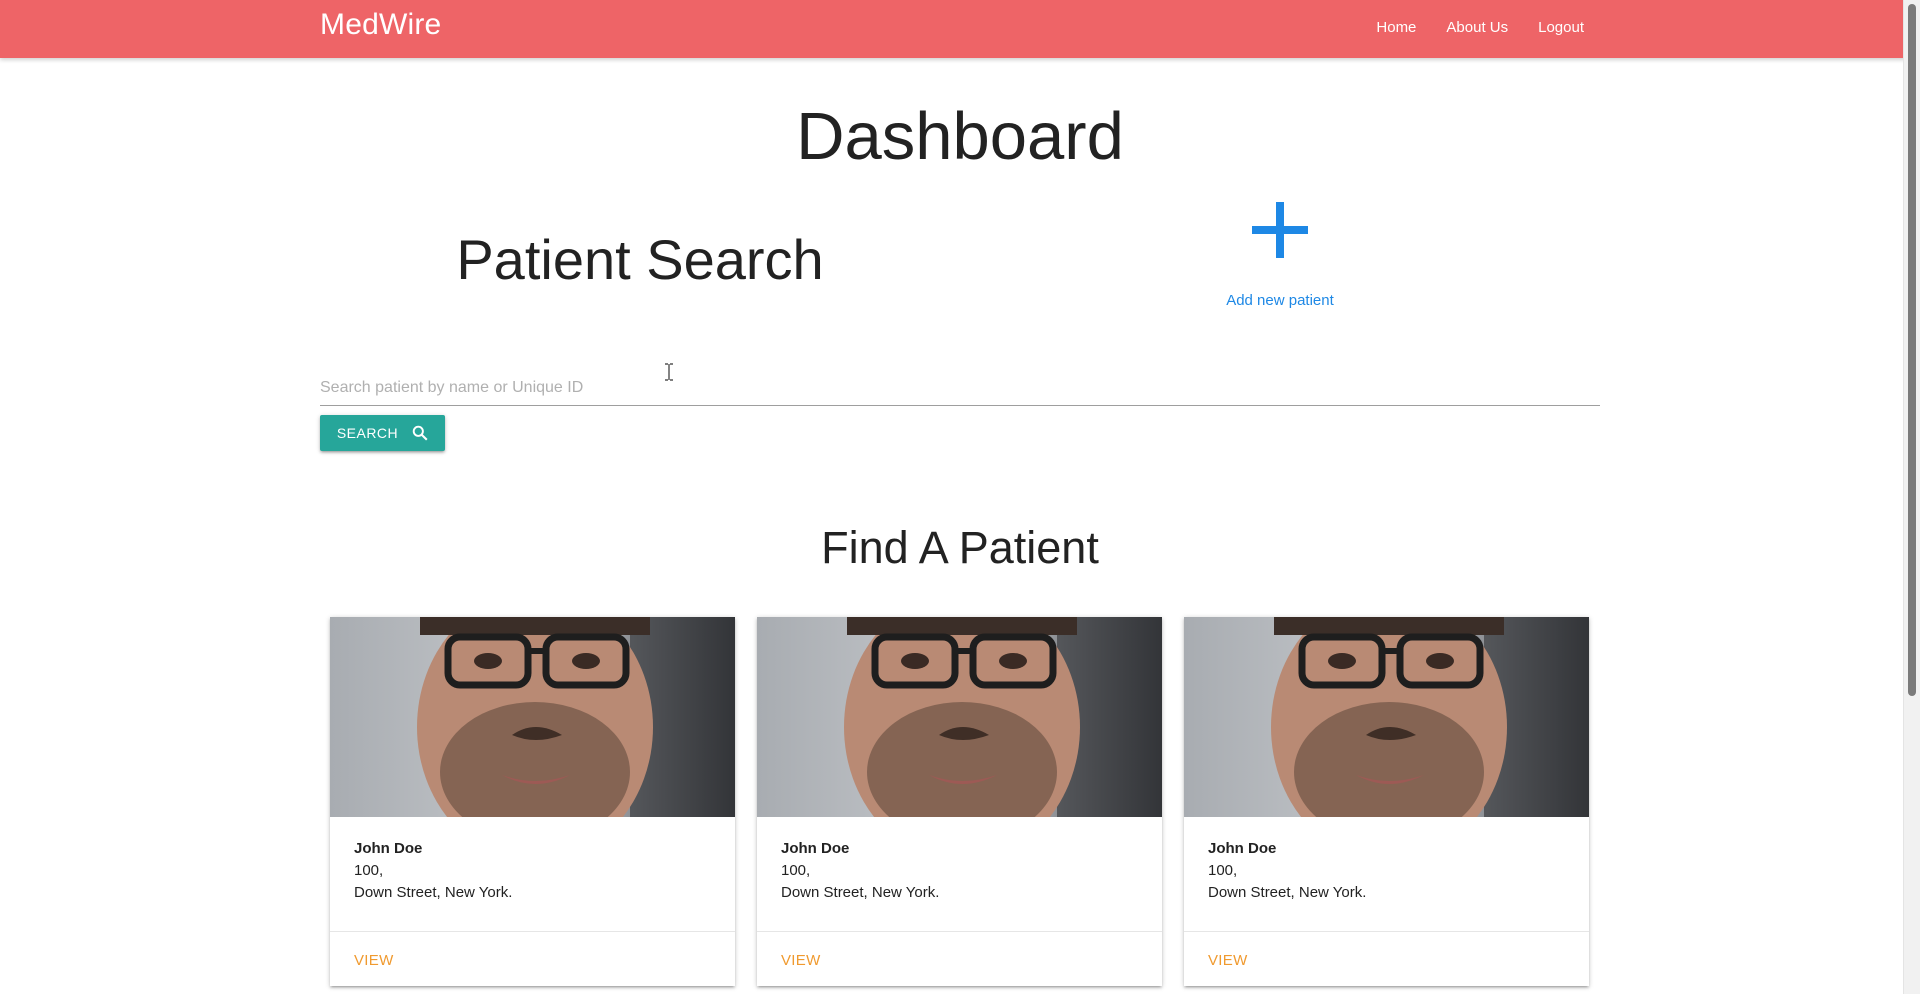 The image size is (1920, 994). I want to click on navbar: MedWire Home About Us Logout, so click(960, 29).